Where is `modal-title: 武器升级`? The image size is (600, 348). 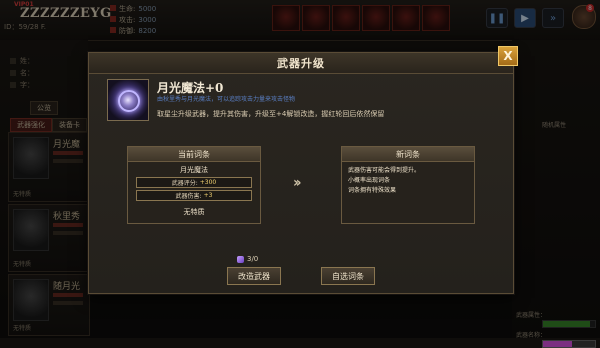 modal-title: 武器升级 is located at coordinates (301, 63).